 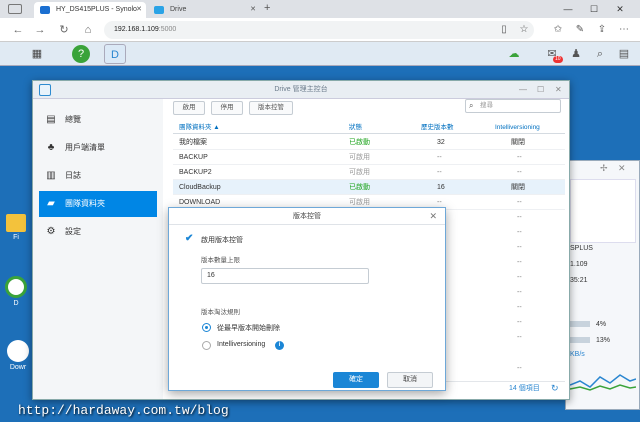 What do you see at coordinates (16, 303) in the screenshot?
I see `desktop-icon-label: D` at bounding box center [16, 303].